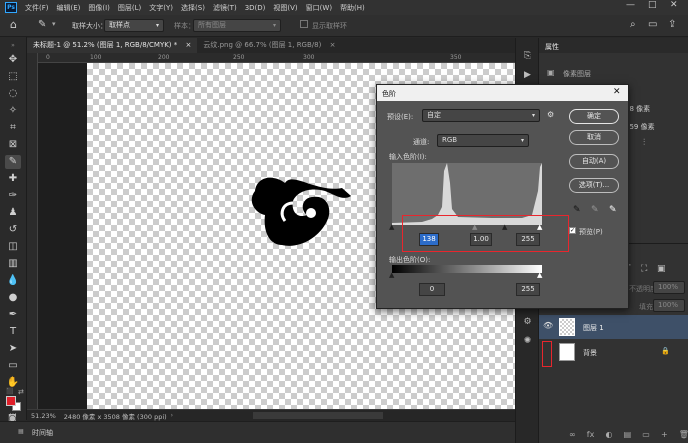 Image resolution: width=688 pixels, height=443 pixels. What do you see at coordinates (674, 5) in the screenshot?
I see `close-window-button: ✕` at bounding box center [674, 5].